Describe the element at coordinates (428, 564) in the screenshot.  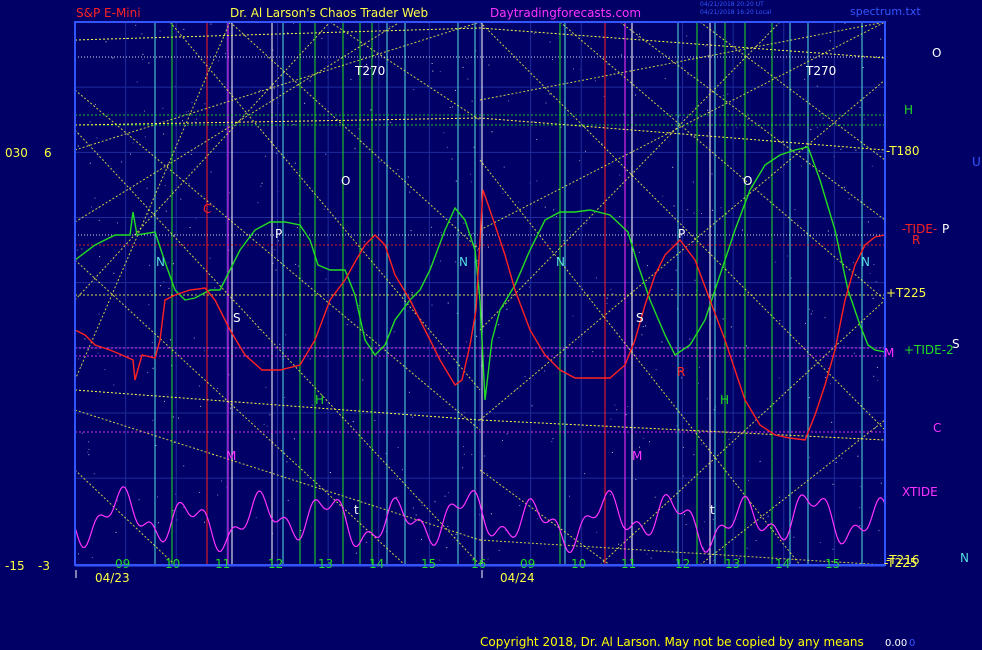
I see `x-tick-label: 15` at that location.